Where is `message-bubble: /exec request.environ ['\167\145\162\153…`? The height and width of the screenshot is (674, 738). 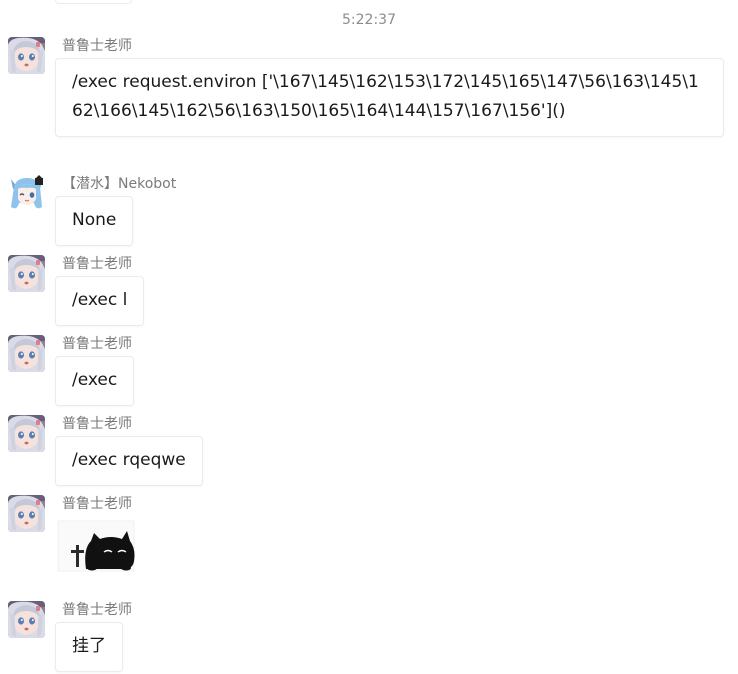 message-bubble: /exec request.environ ['\167\145\162\153… is located at coordinates (389, 97).